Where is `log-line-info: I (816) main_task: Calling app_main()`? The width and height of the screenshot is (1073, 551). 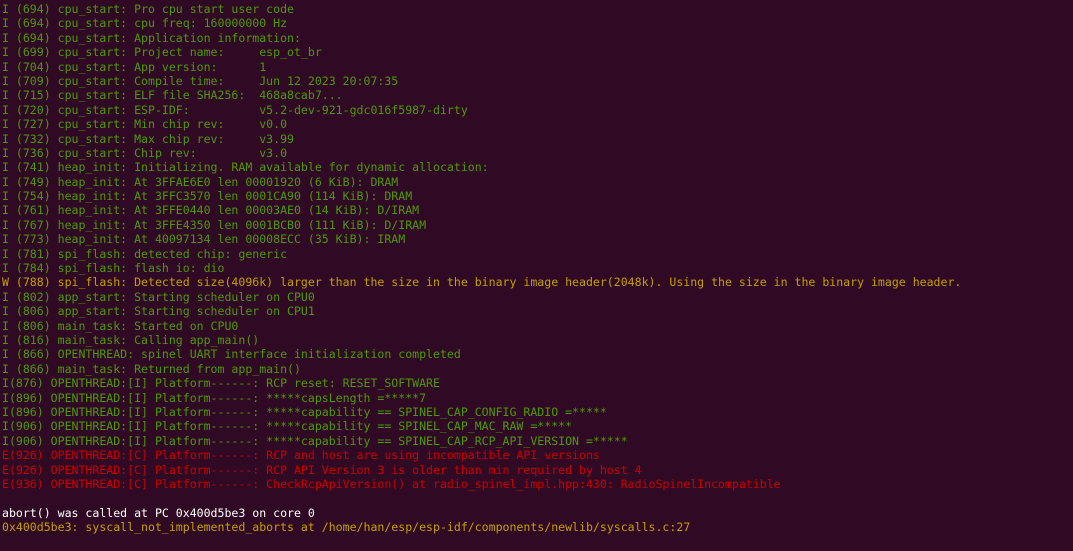
log-line-info: I (816) main_task: Calling app_main() is located at coordinates (131, 339).